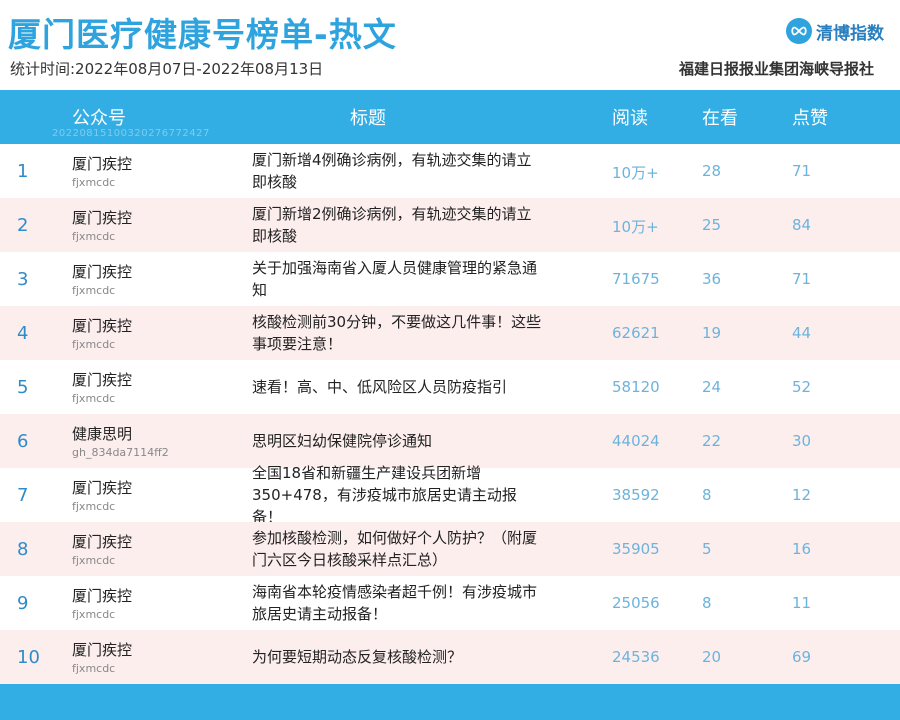 This screenshot has width=900, height=720. Describe the element at coordinates (202, 34) in the screenshot. I see `page-title: 厦门医疗健康号榜单-热文` at that location.